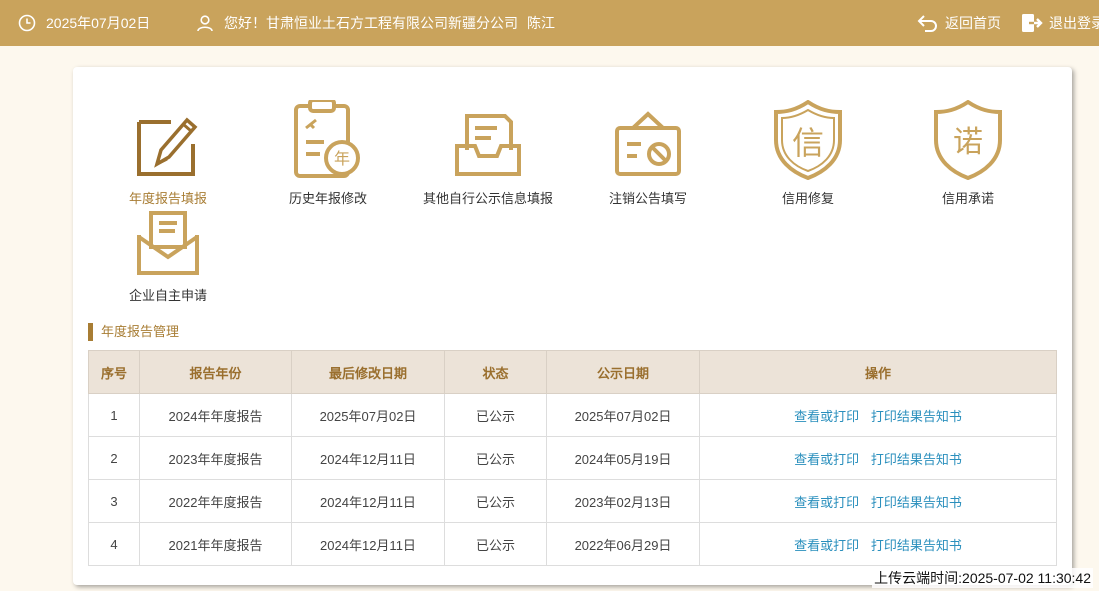  What do you see at coordinates (167, 295) in the screenshot?
I see `func-label: 企业自主申请` at bounding box center [167, 295].